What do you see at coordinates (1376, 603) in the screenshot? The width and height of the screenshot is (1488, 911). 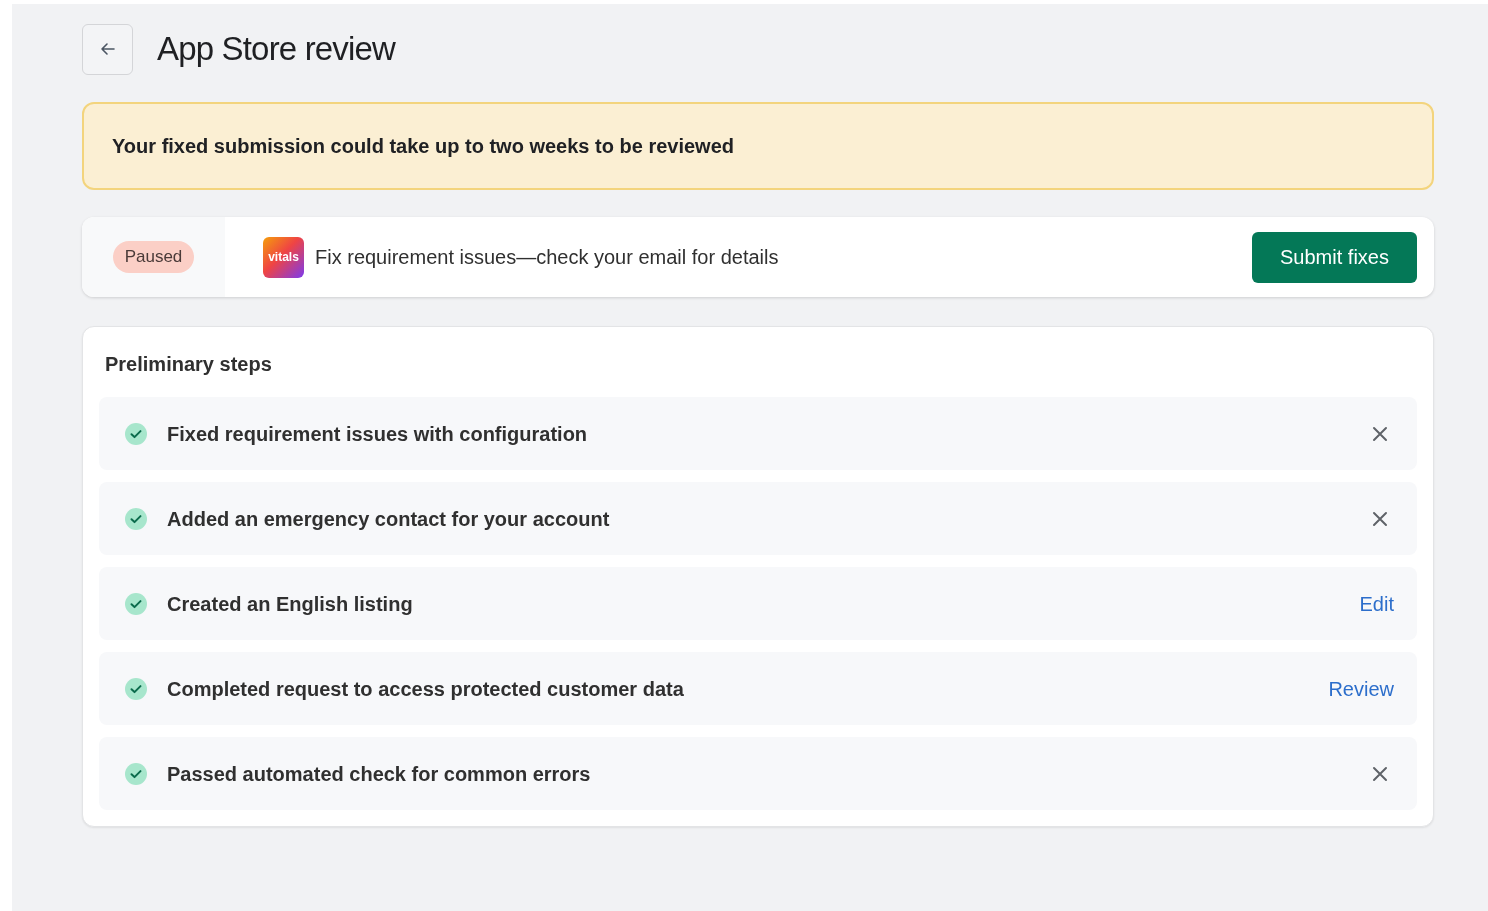 I see `step-link: Edit` at bounding box center [1376, 603].